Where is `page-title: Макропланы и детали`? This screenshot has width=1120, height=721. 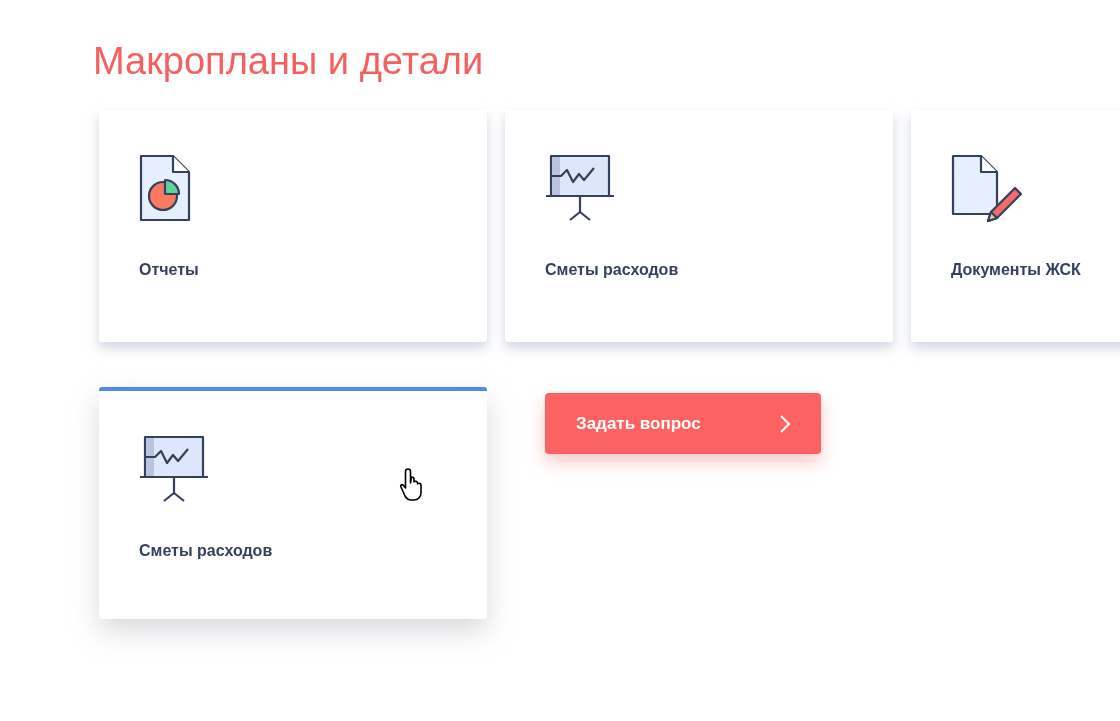 page-title: Макропланы и детали is located at coordinates (289, 61).